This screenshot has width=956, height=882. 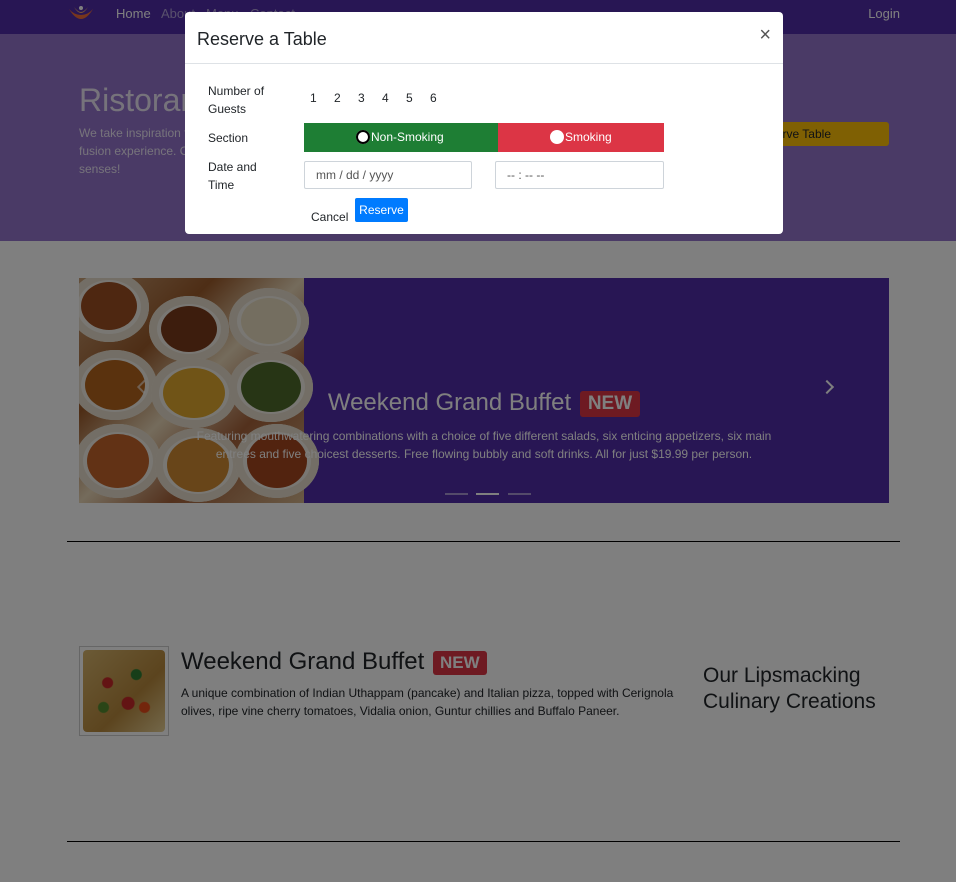 What do you see at coordinates (765, 35) in the screenshot?
I see `close-icon: ×` at bounding box center [765, 35].